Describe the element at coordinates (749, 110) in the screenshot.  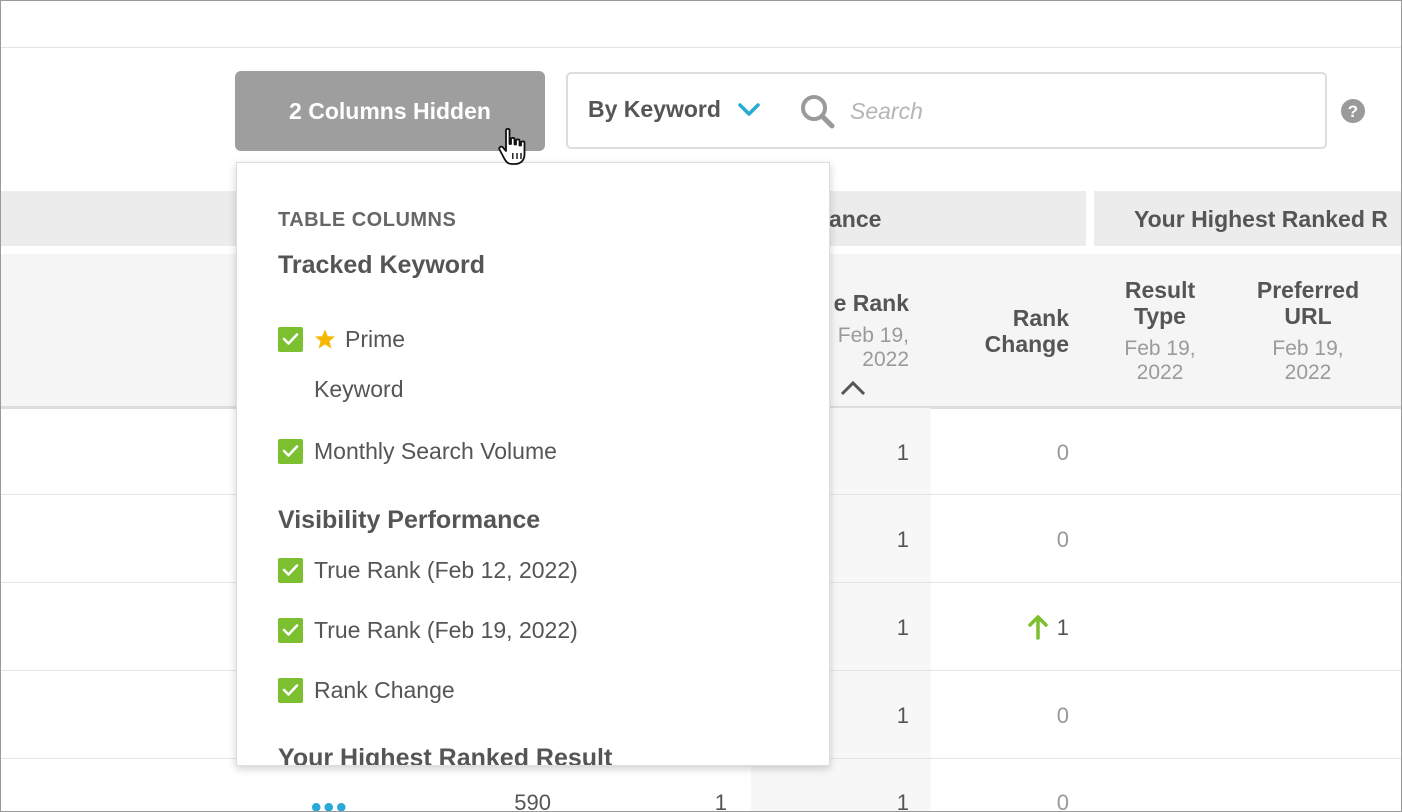
I see `chevron-down-icon` at that location.